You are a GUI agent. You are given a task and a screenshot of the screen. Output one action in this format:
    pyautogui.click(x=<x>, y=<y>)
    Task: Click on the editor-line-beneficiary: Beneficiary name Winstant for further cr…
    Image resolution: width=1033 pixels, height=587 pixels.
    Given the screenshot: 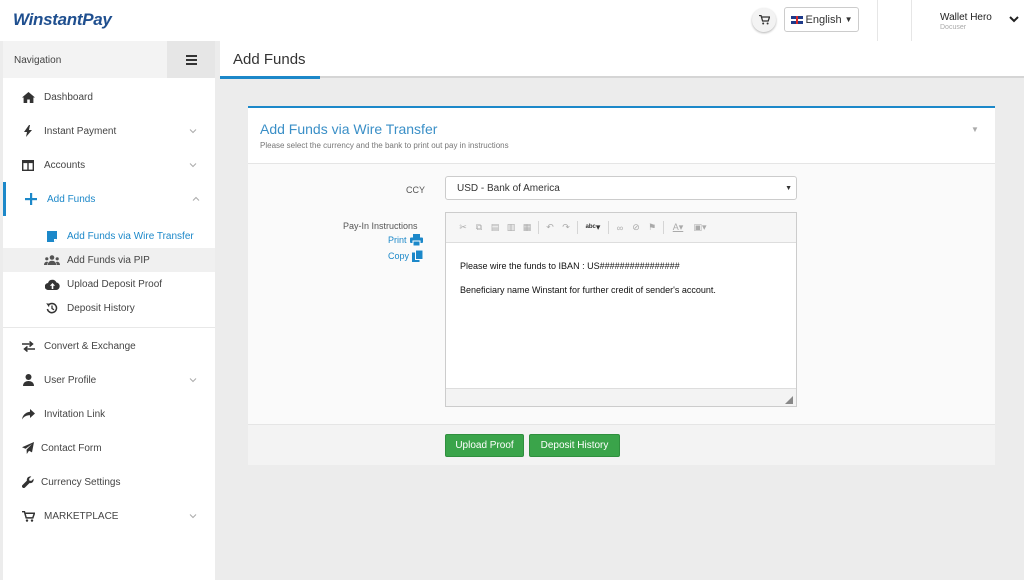 What is the action you would take?
    pyautogui.click(x=588, y=290)
    